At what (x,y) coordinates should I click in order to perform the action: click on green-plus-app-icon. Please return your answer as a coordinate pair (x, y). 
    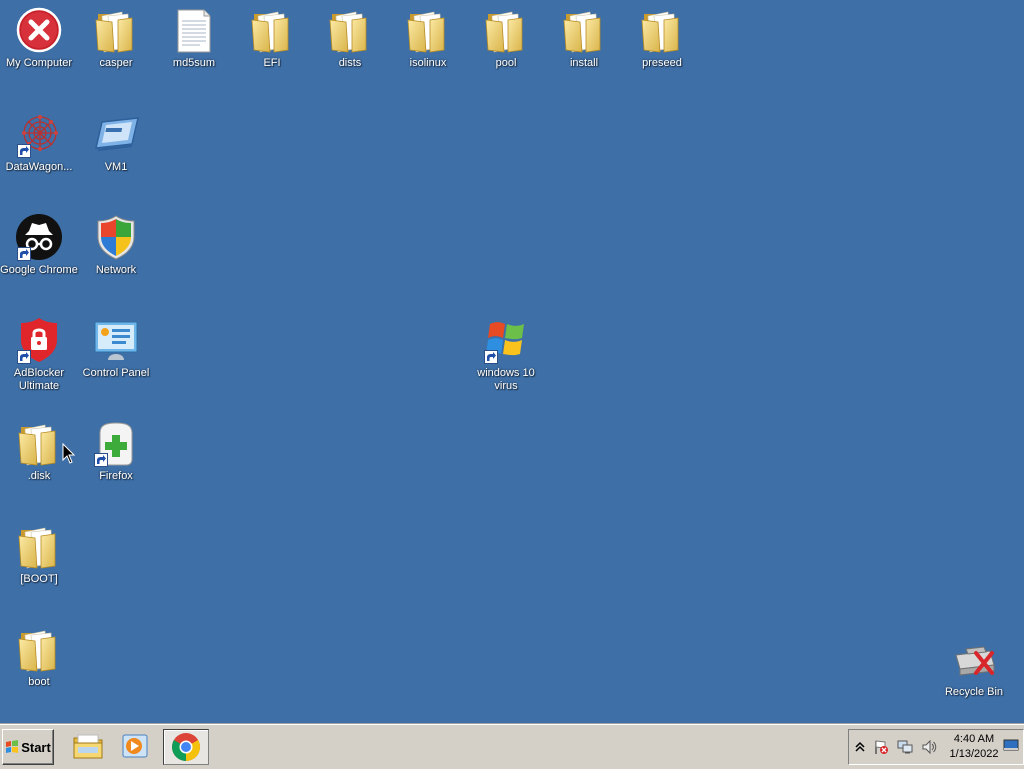
    Looking at the image, I should click on (116, 443).